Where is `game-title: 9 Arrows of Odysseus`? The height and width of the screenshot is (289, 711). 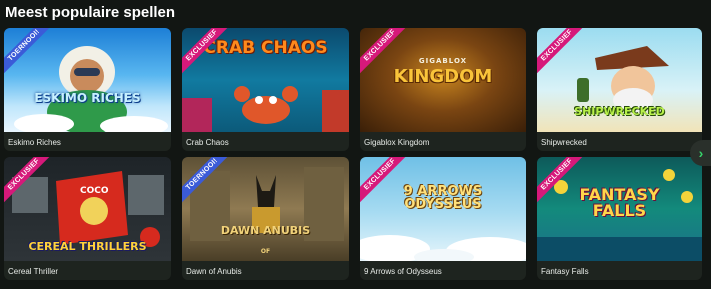
game-title: 9 Arrows of Odysseus is located at coordinates (403, 271).